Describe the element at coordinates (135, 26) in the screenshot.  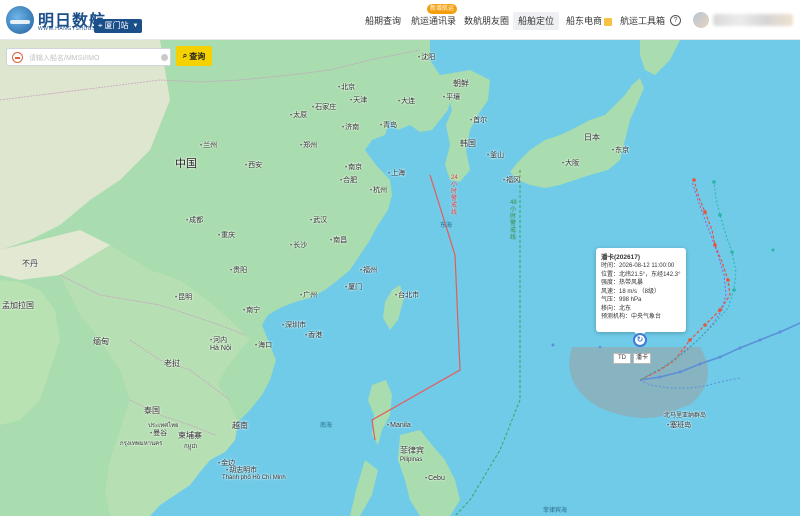
I see `chevron-down-icon: ▼` at that location.